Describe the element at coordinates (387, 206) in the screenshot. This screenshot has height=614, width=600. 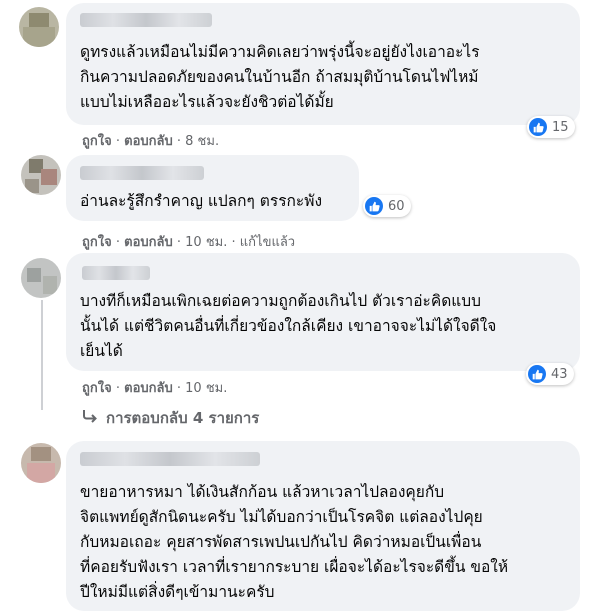
I see `reaction-count: 60` at that location.